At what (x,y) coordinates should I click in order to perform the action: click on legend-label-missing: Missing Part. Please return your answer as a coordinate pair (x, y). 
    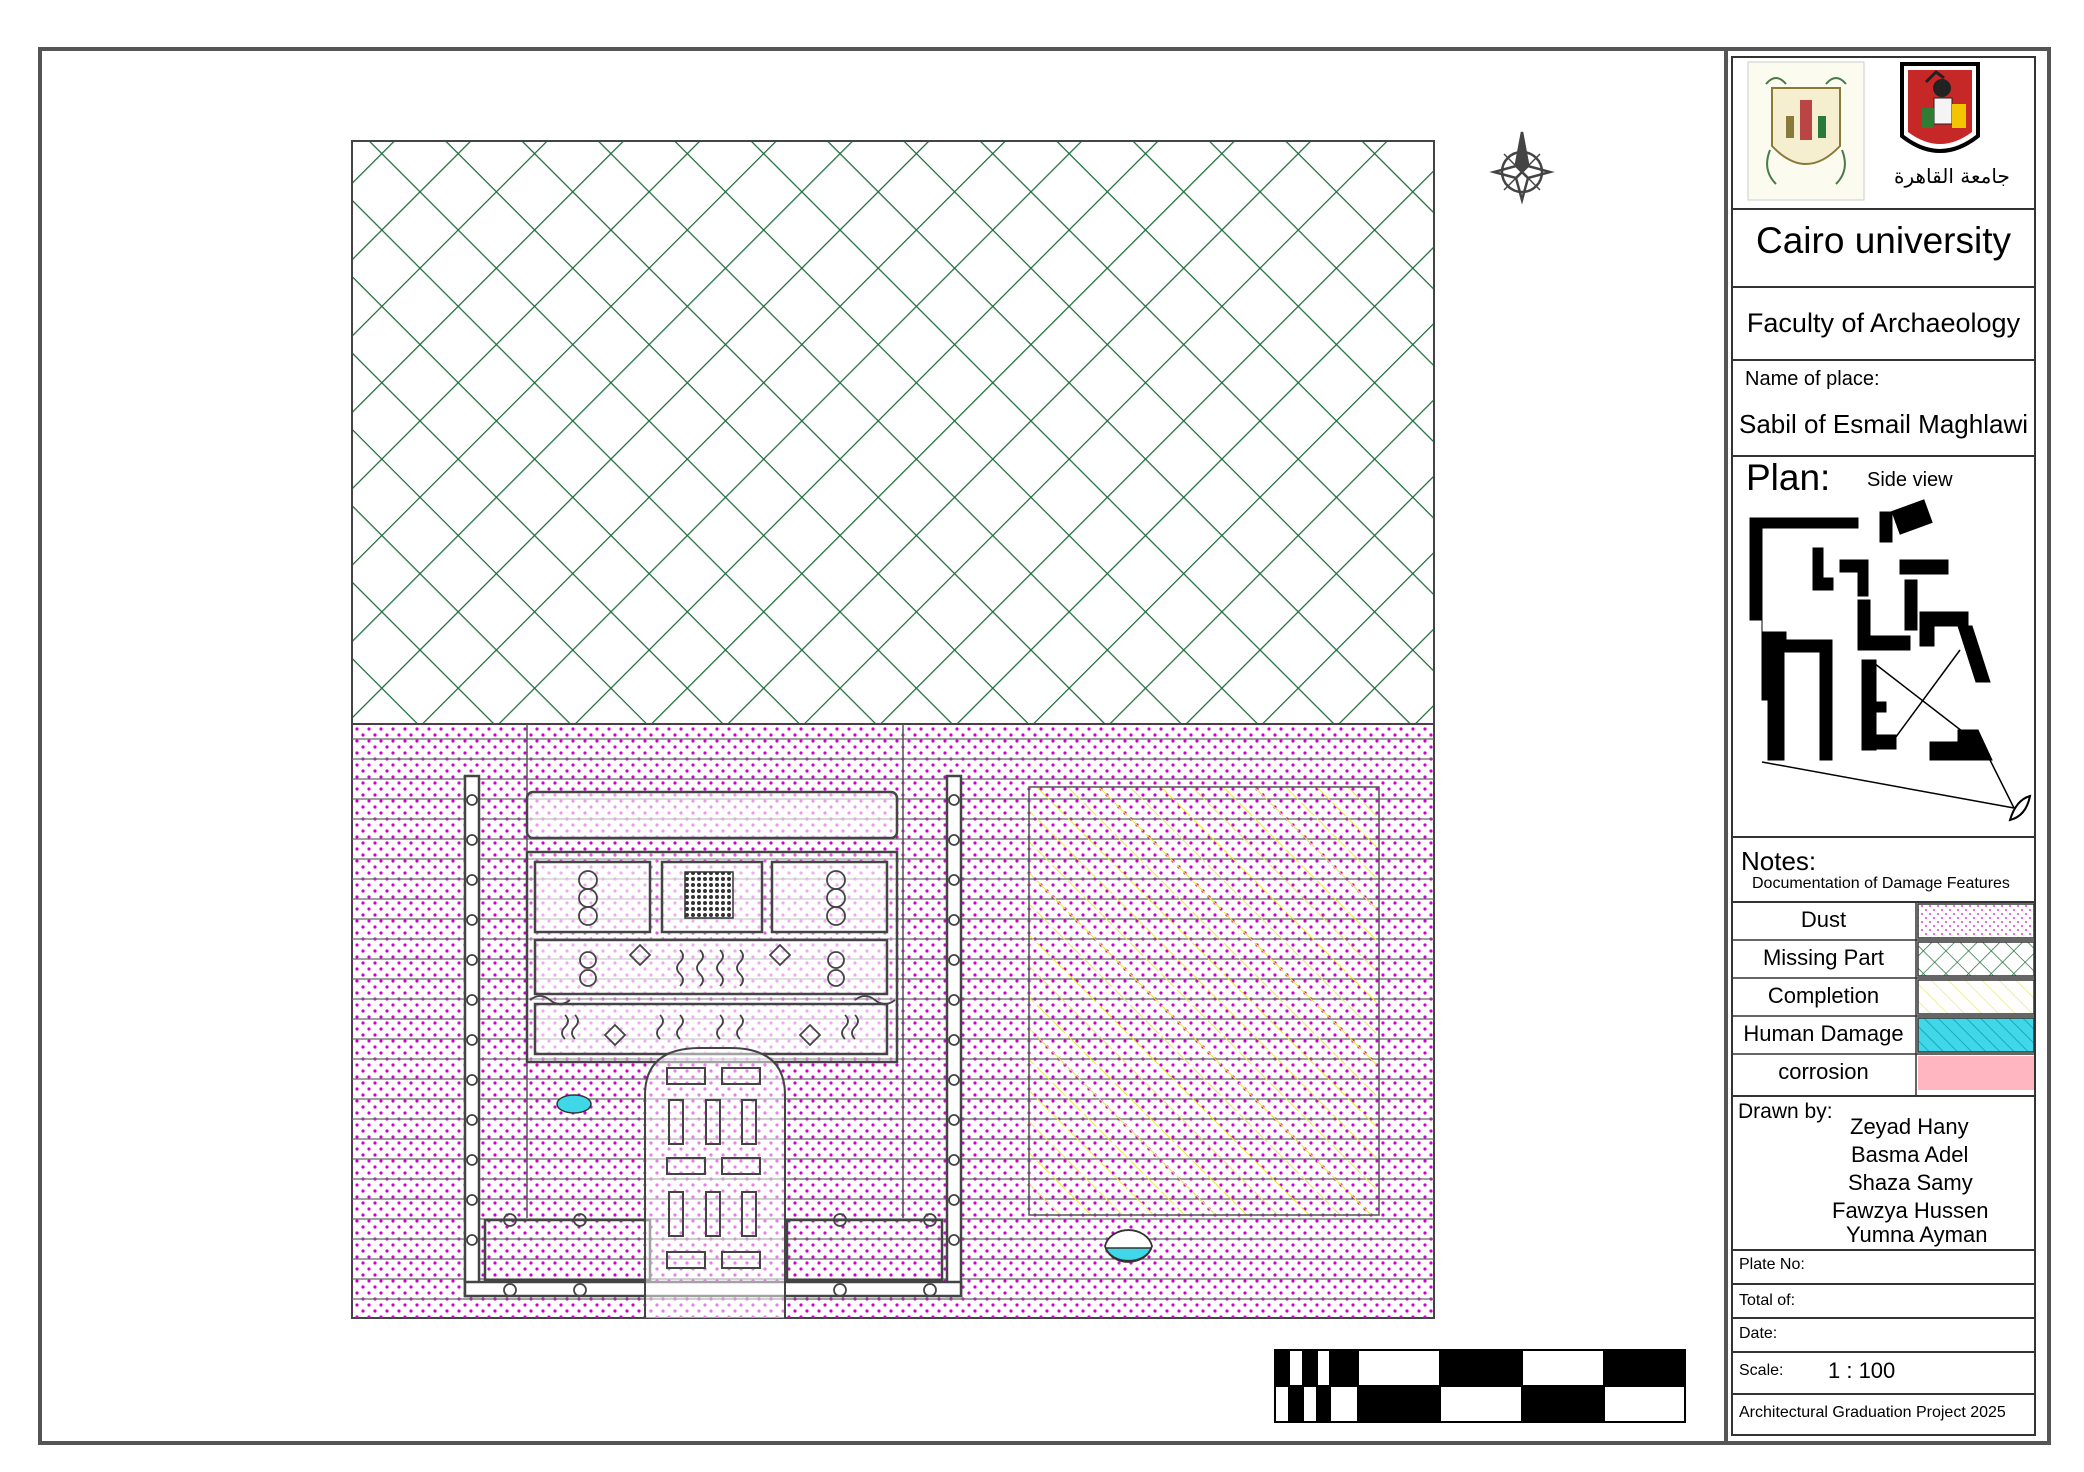
    Looking at the image, I should click on (1823, 957).